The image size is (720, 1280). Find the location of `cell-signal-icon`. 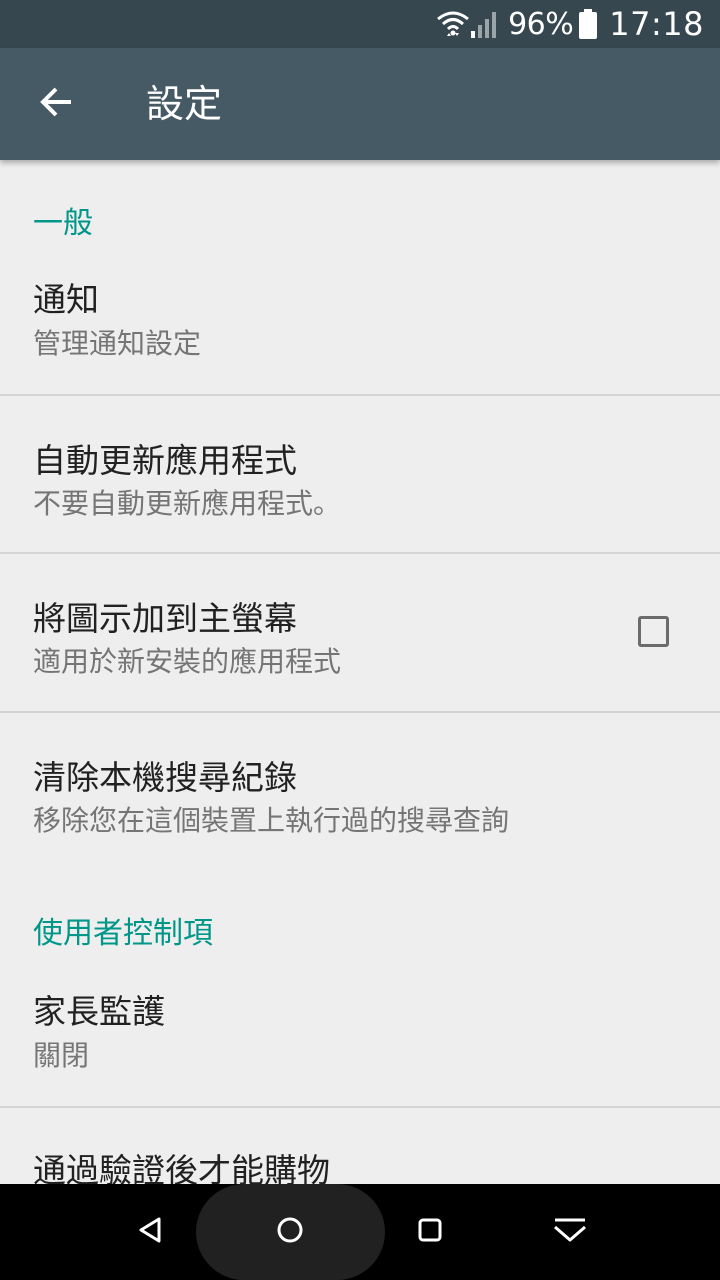

cell-signal-icon is located at coordinates (485, 24).